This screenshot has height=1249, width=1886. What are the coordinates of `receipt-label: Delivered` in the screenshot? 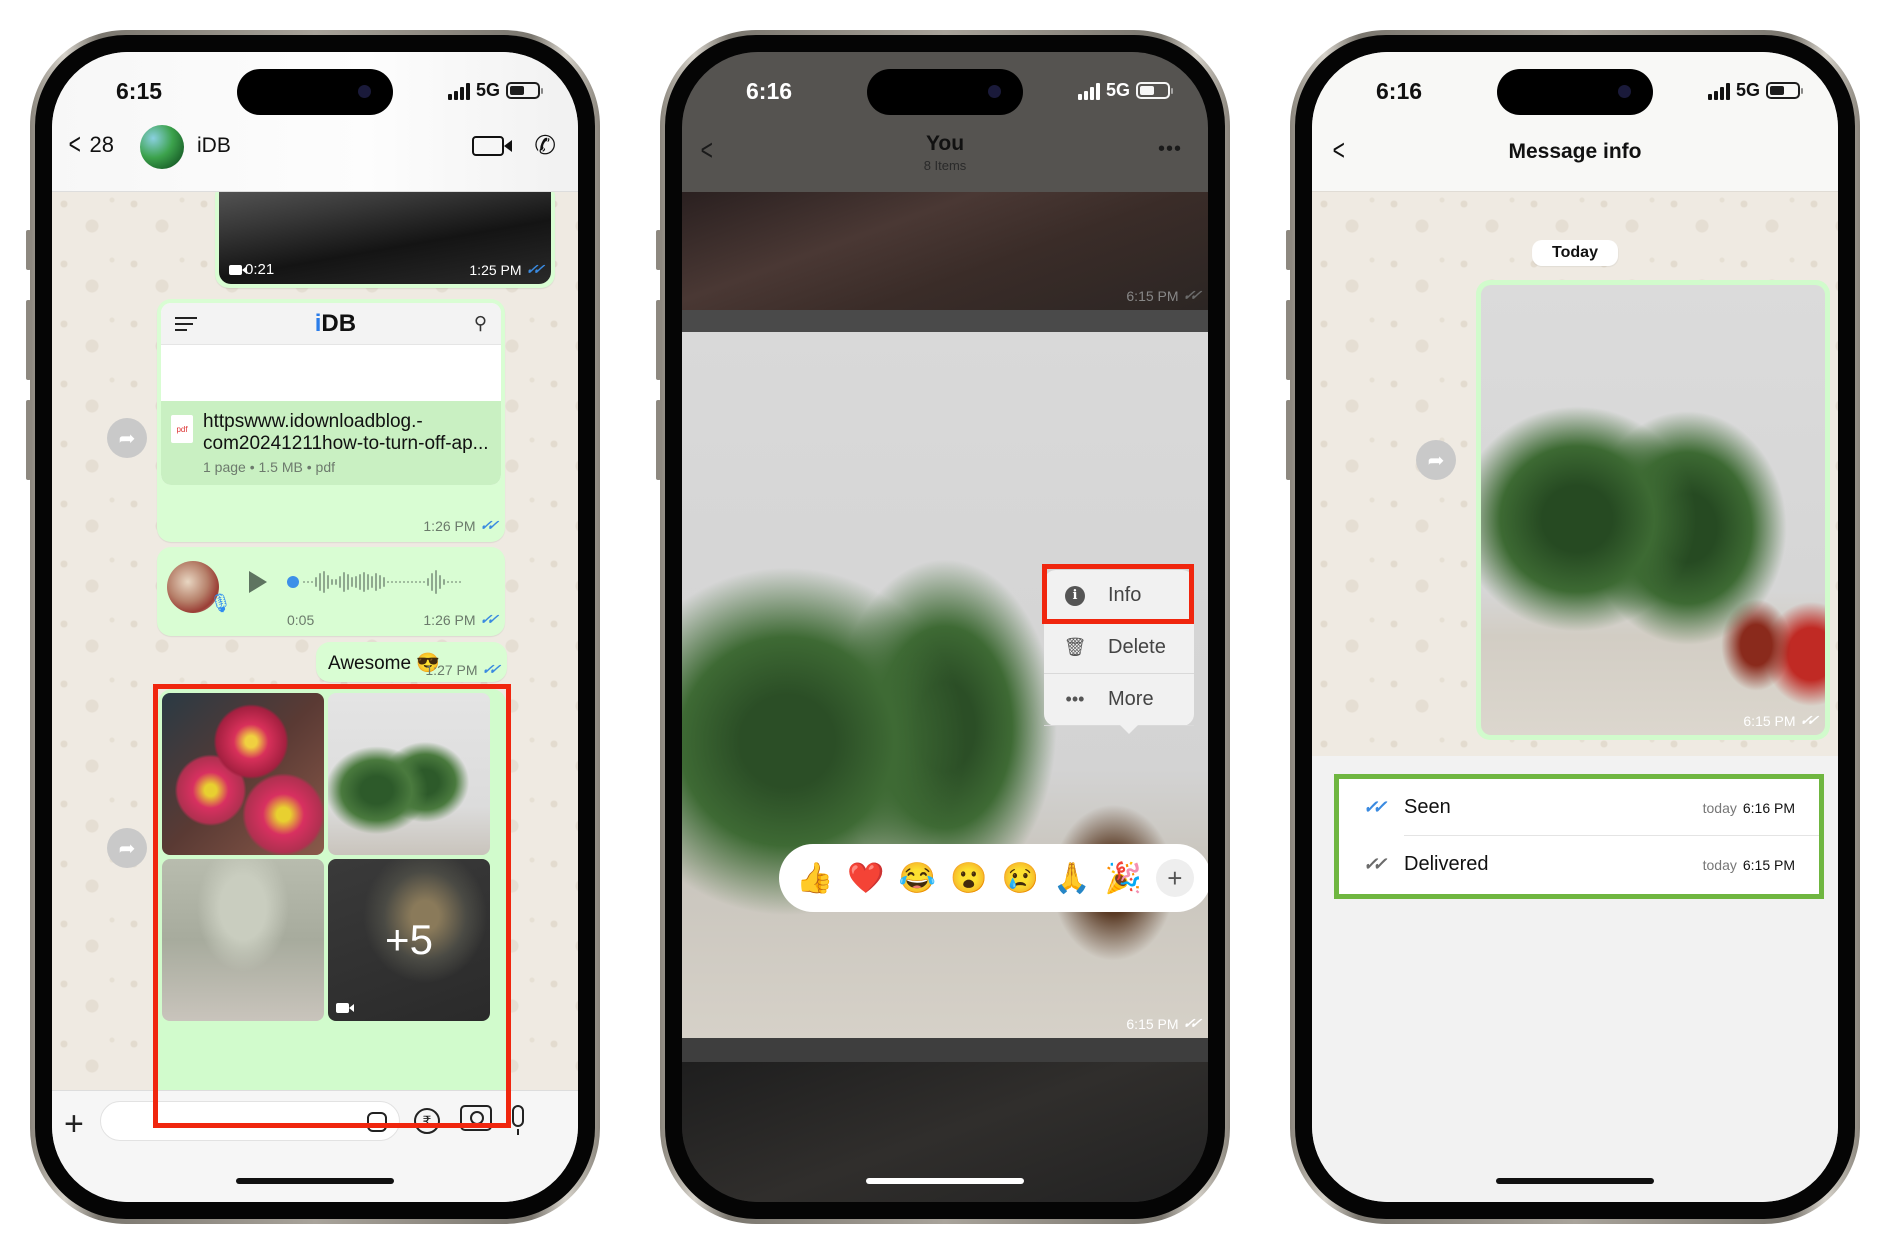 It's located at (1446, 864).